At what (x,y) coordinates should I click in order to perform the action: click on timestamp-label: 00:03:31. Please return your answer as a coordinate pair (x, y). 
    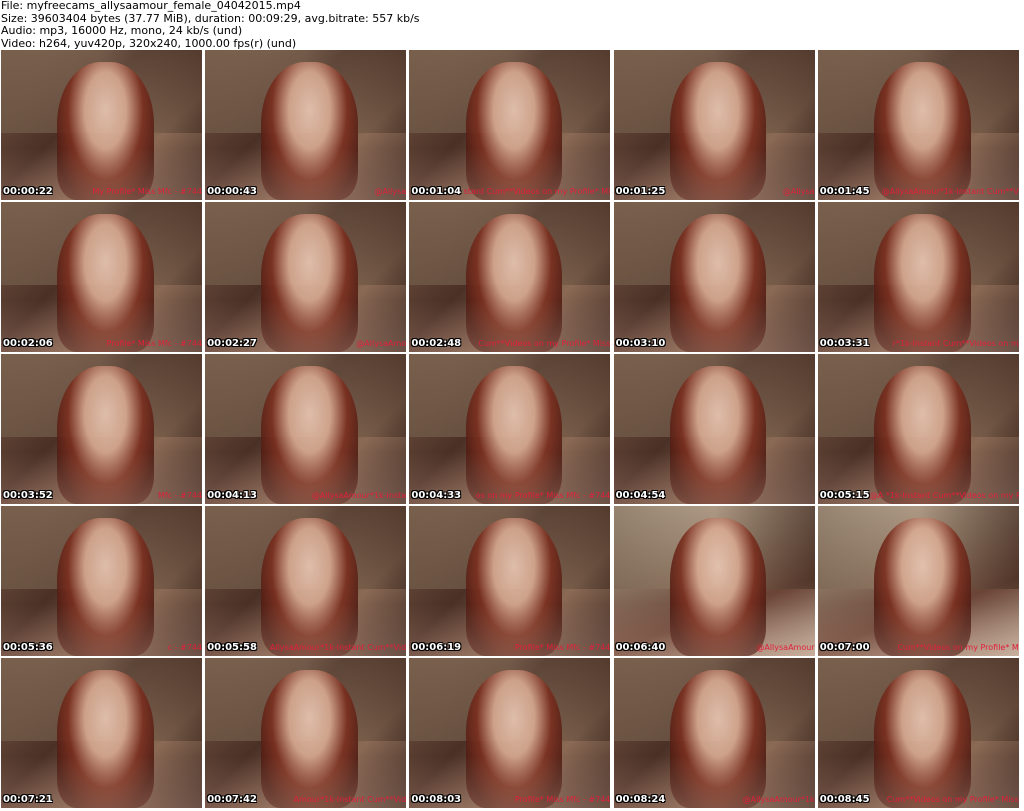
    Looking at the image, I should click on (844, 343).